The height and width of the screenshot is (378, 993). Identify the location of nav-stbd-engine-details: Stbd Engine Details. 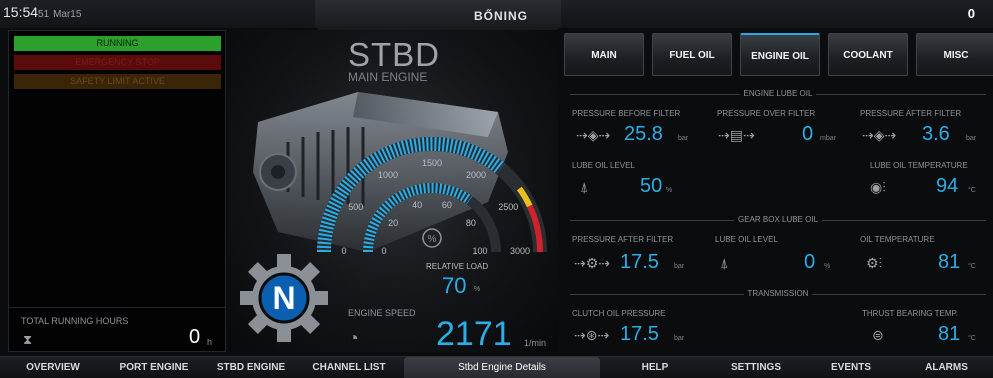
(502, 367).